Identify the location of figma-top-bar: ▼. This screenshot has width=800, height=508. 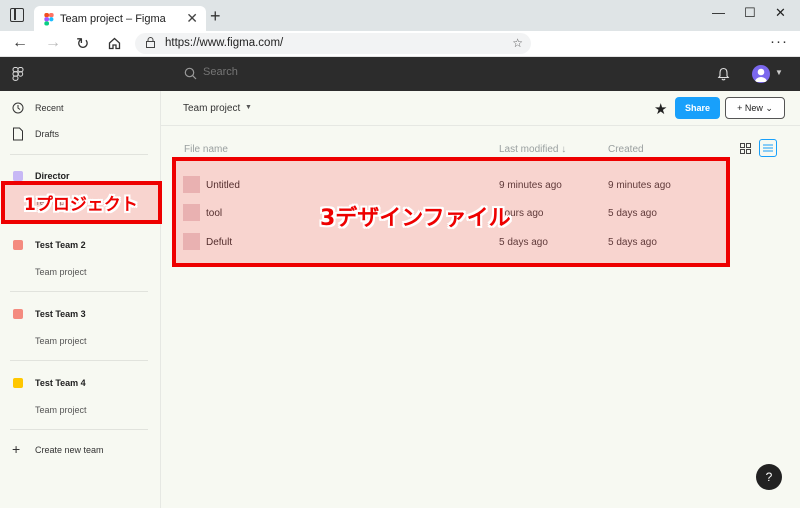
(400, 74).